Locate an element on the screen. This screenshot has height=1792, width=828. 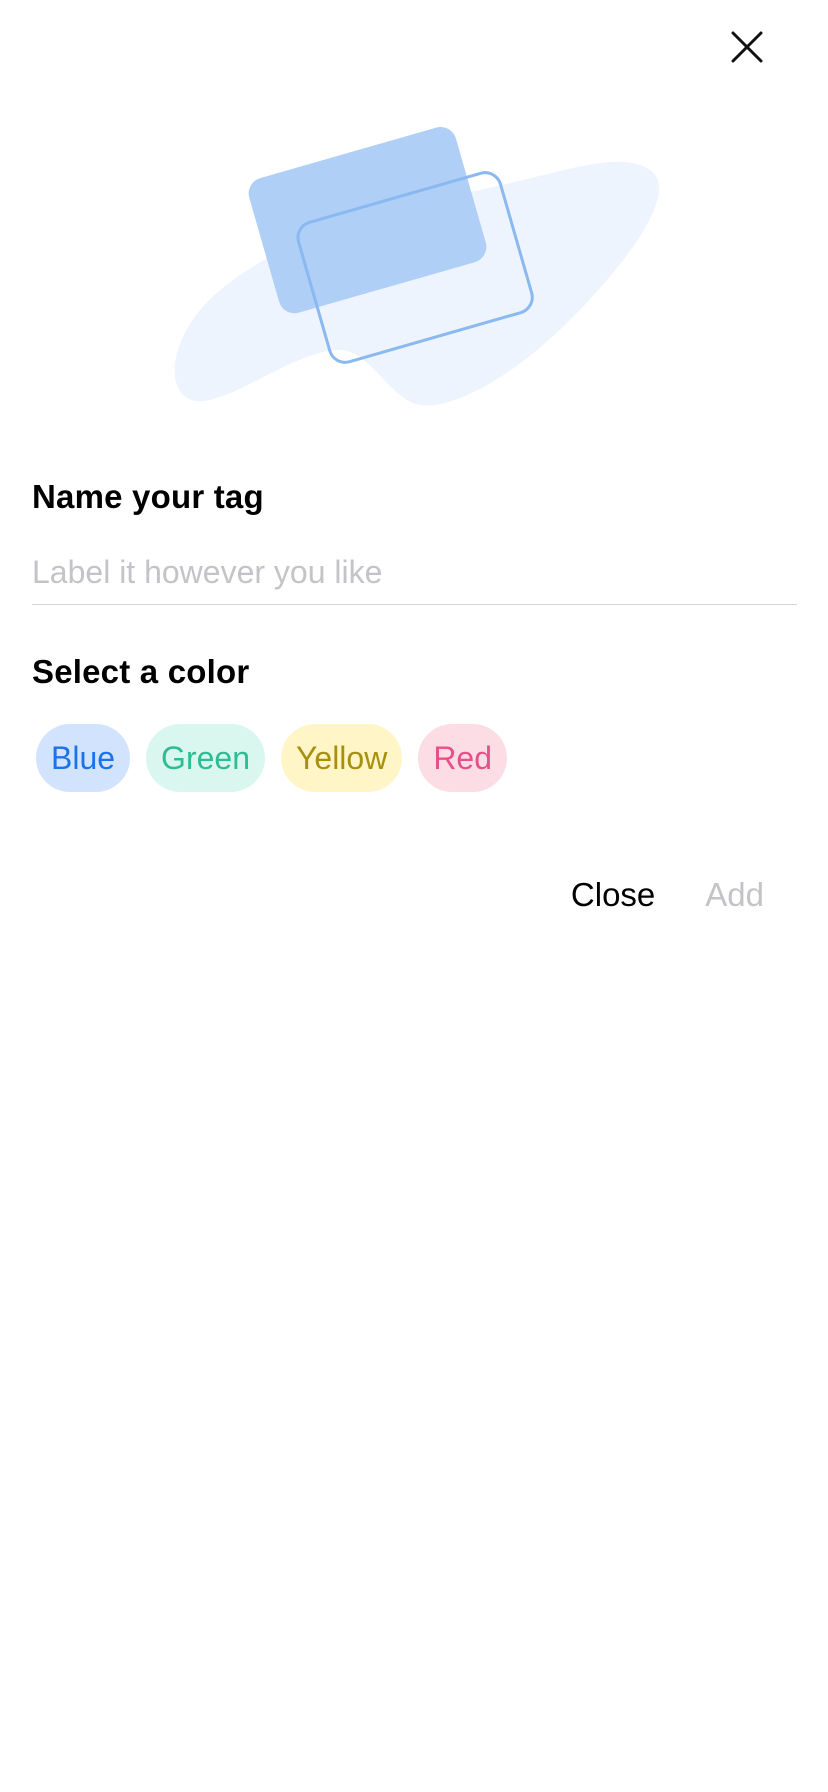
color-chip-red: Red is located at coordinates (463, 758).